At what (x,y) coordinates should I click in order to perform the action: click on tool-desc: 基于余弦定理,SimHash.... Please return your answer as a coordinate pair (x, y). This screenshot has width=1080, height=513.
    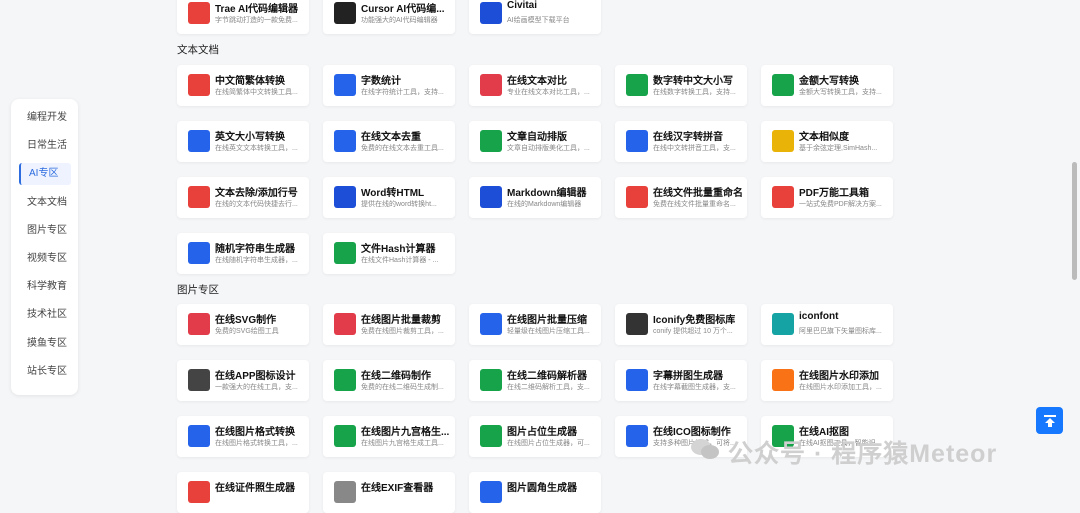
    Looking at the image, I should click on (838, 148).